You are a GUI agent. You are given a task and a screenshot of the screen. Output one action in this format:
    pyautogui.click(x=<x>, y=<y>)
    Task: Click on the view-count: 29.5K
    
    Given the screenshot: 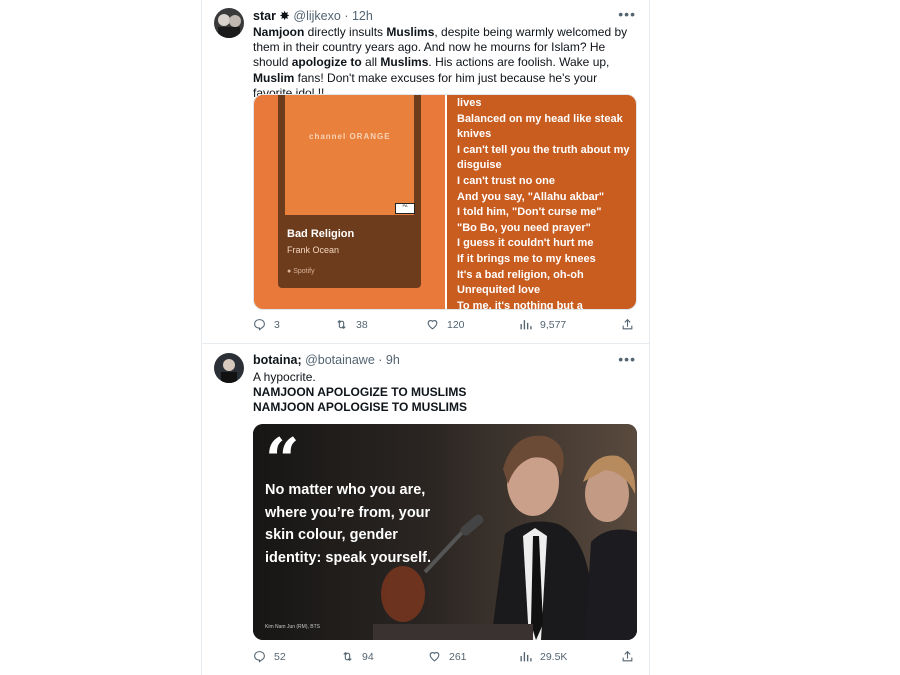 What is the action you would take?
    pyautogui.click(x=554, y=656)
    